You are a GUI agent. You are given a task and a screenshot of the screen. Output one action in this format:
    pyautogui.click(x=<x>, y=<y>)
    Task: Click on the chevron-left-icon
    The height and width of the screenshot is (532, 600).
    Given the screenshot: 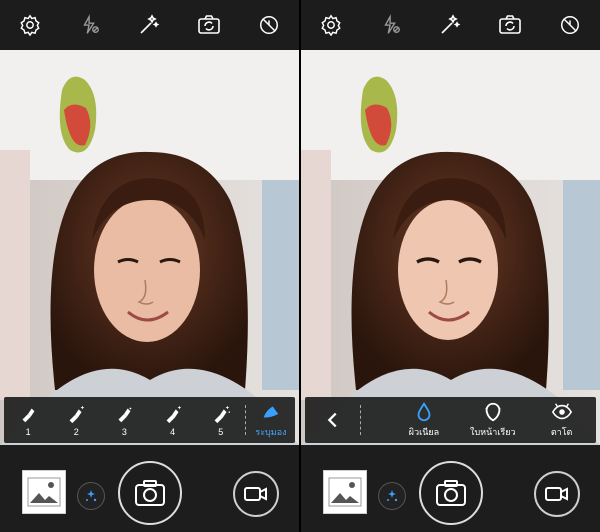 What is the action you would take?
    pyautogui.click(x=332, y=420)
    